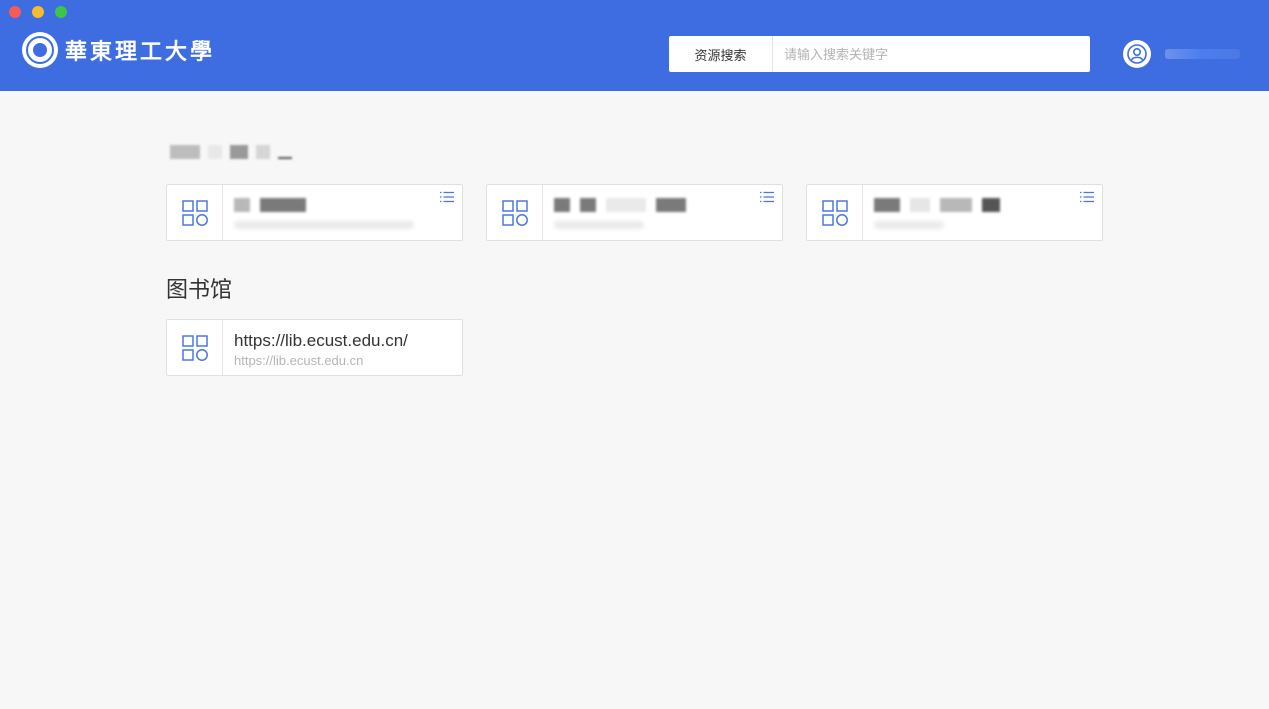 The image size is (1269, 709). I want to click on maximize-window-button, so click(61, 12).